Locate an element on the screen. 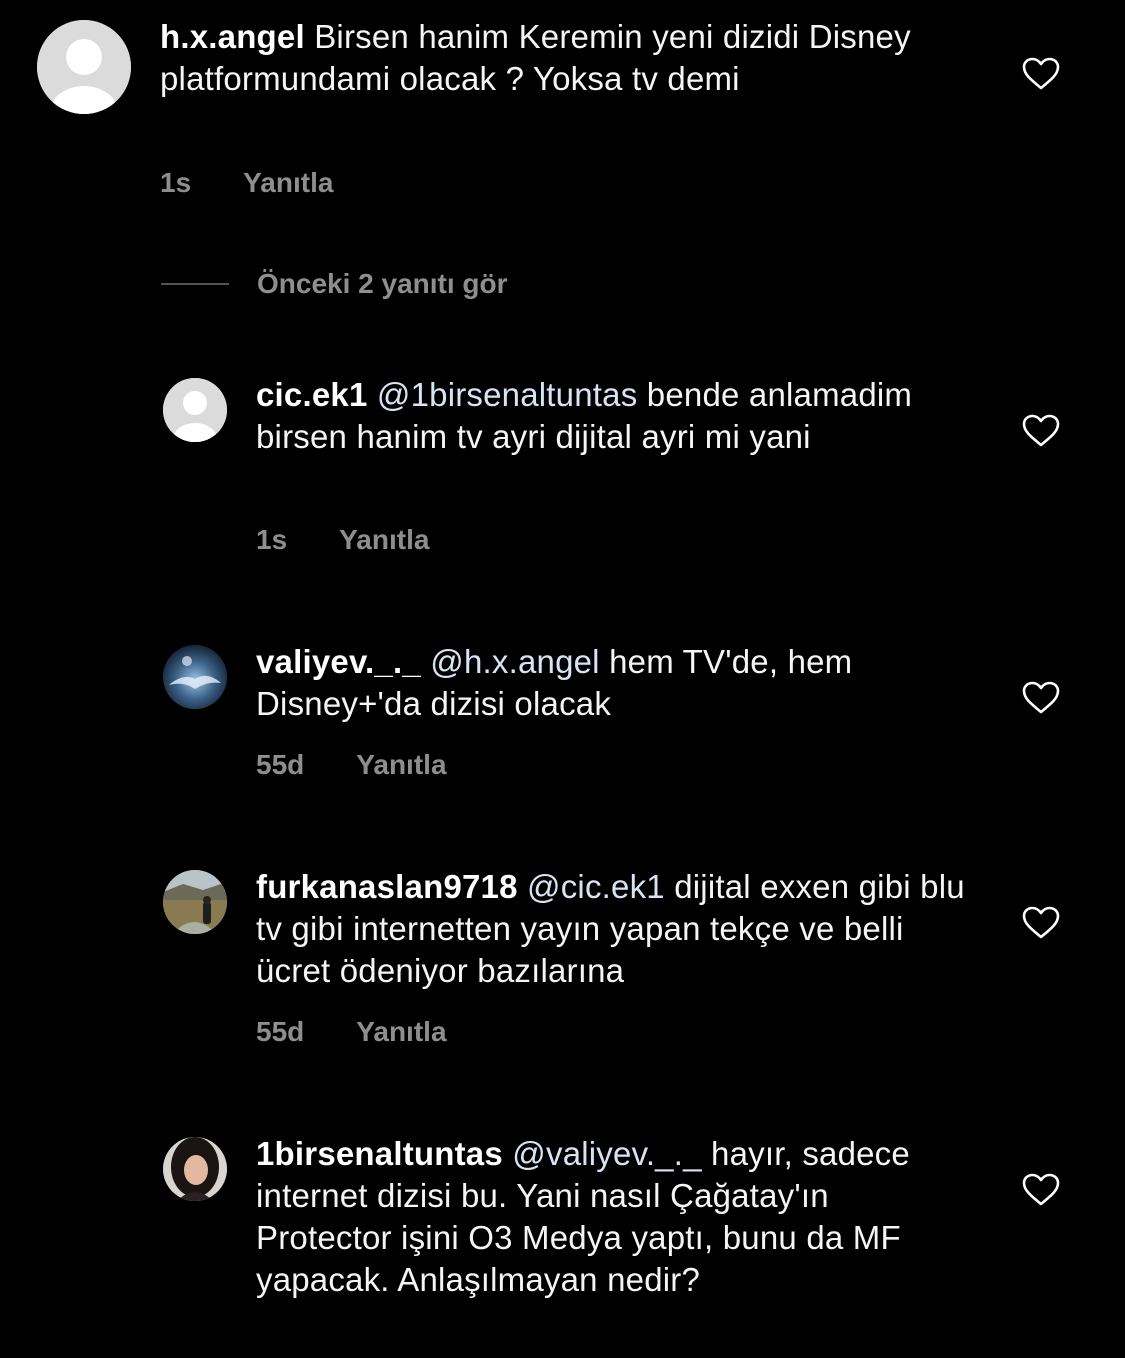 The width and height of the screenshot is (1125, 1358). comment-mention: @1birsenaltuntas is located at coordinates (507, 394).